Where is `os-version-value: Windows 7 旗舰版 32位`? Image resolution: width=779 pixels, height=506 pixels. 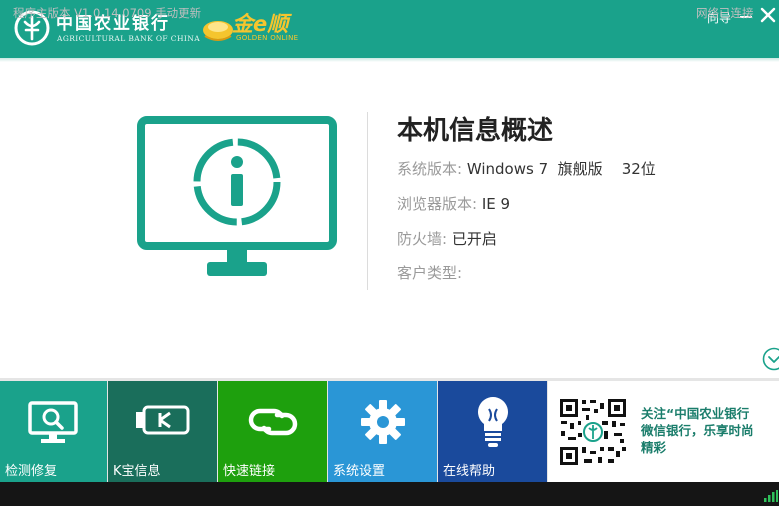
os-version-value: Windows 7 旗舰版 32位 is located at coordinates (561, 169).